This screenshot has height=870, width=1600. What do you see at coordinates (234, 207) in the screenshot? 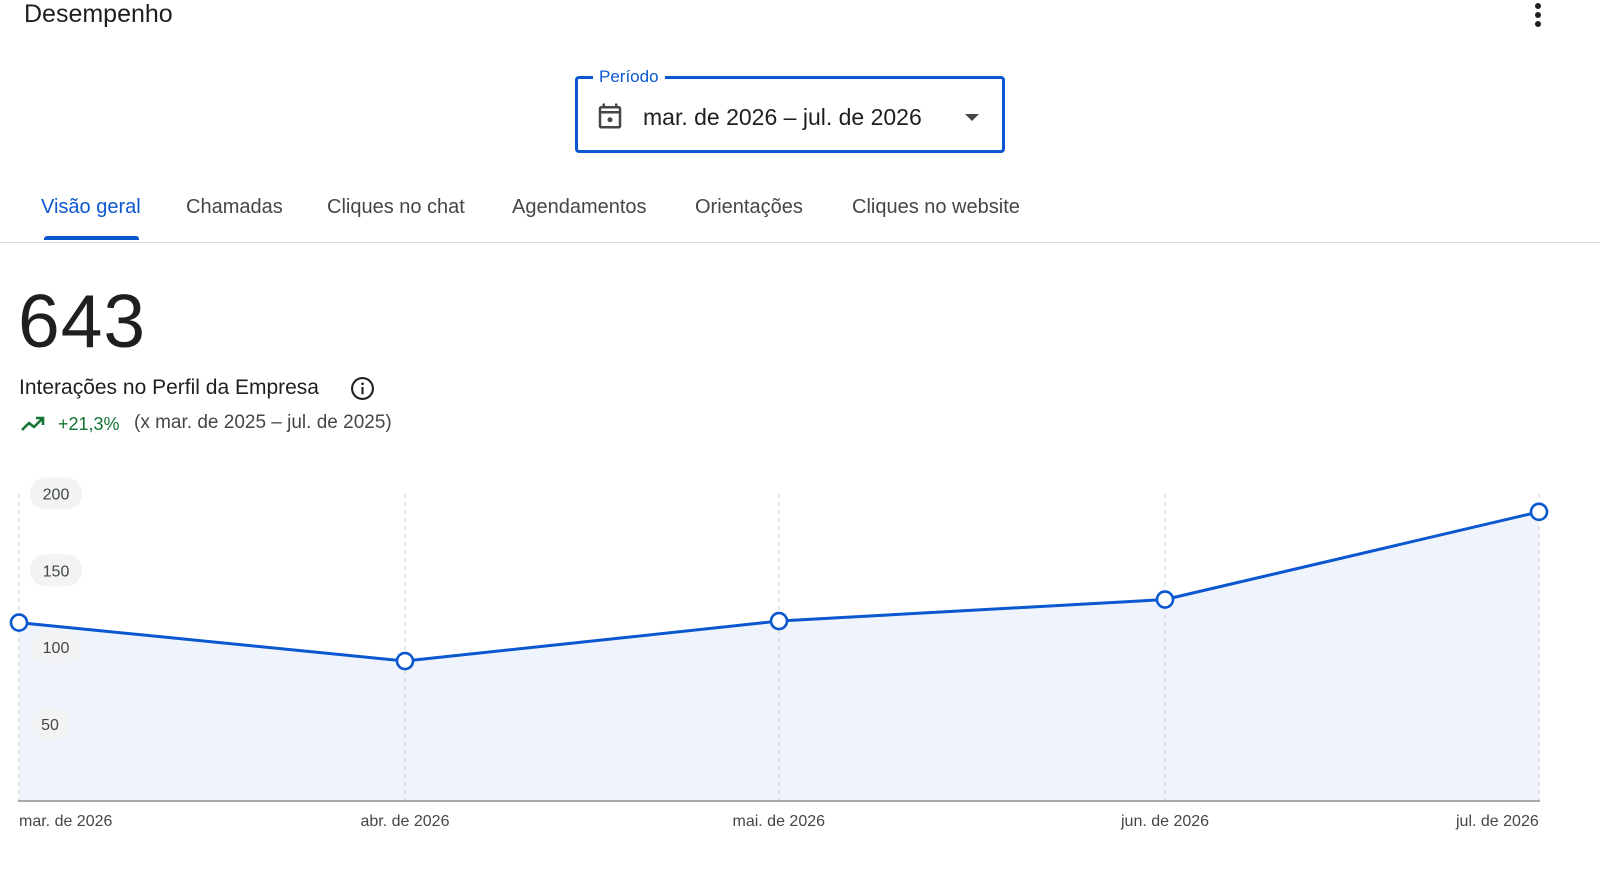
I see `tab-calls: Chamadas` at bounding box center [234, 207].